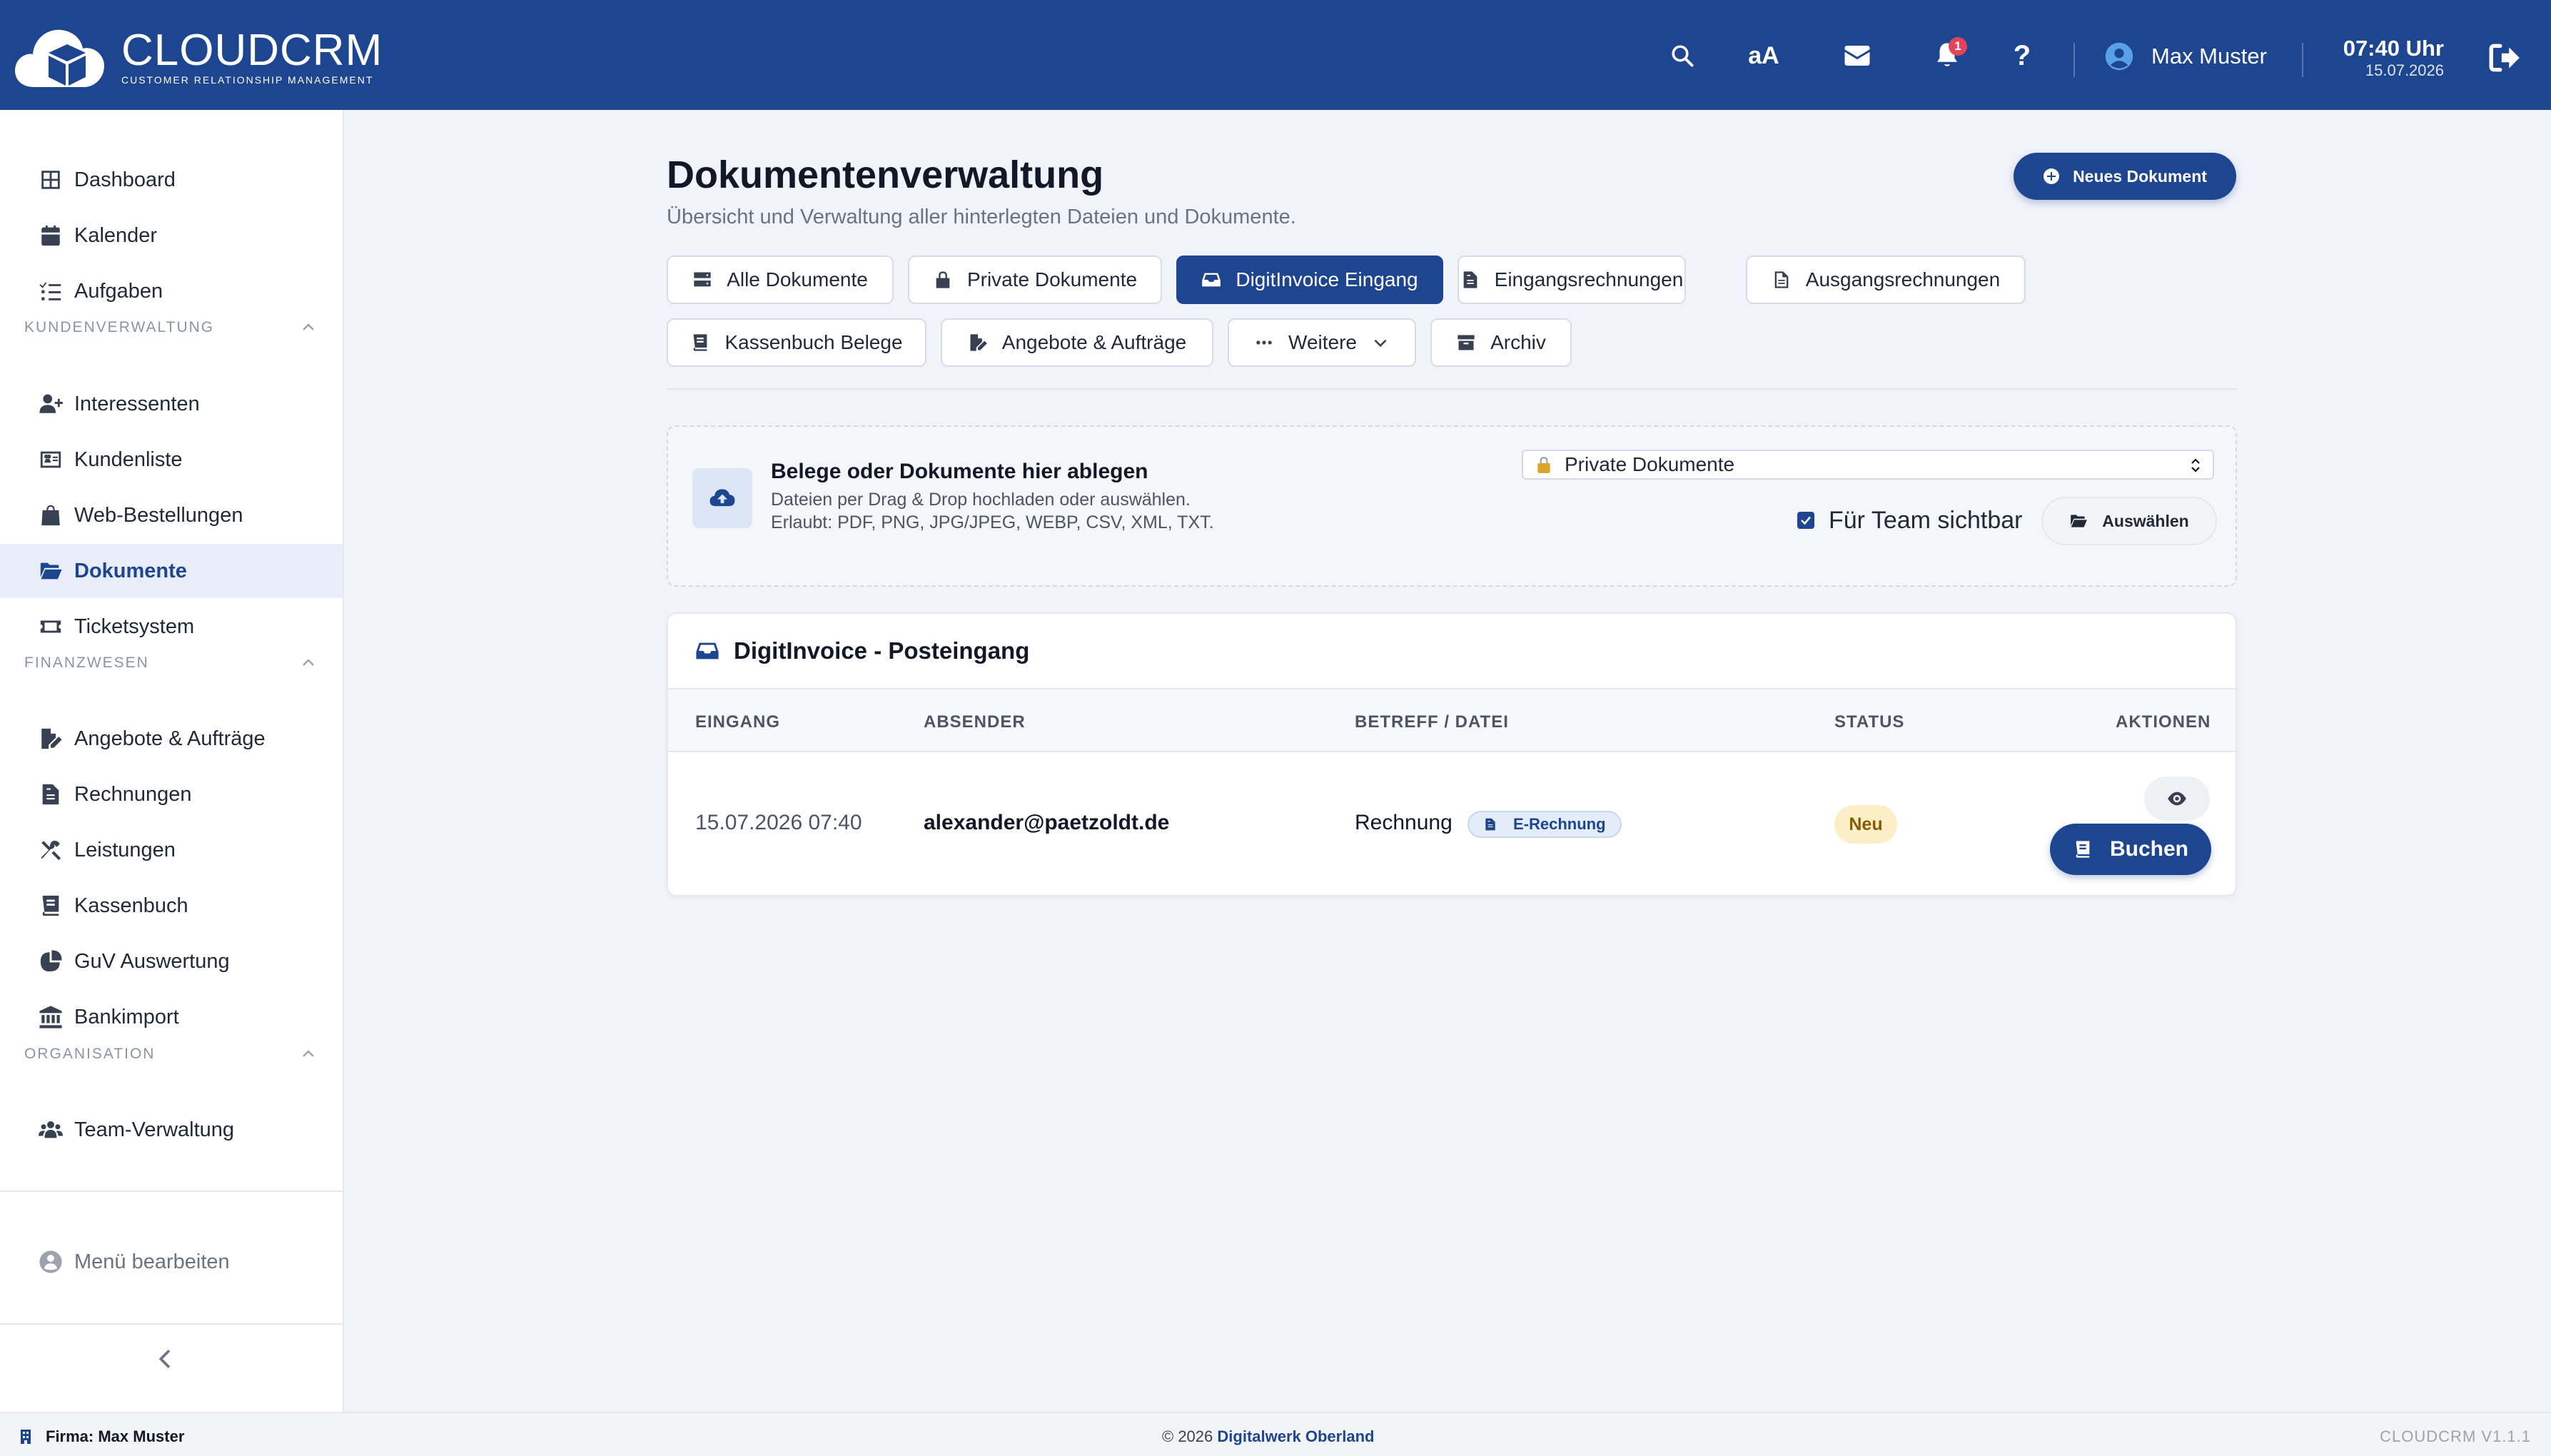 The image size is (2551, 1456). I want to click on inbox-title: DigitInvoice - Posteingang, so click(882, 650).